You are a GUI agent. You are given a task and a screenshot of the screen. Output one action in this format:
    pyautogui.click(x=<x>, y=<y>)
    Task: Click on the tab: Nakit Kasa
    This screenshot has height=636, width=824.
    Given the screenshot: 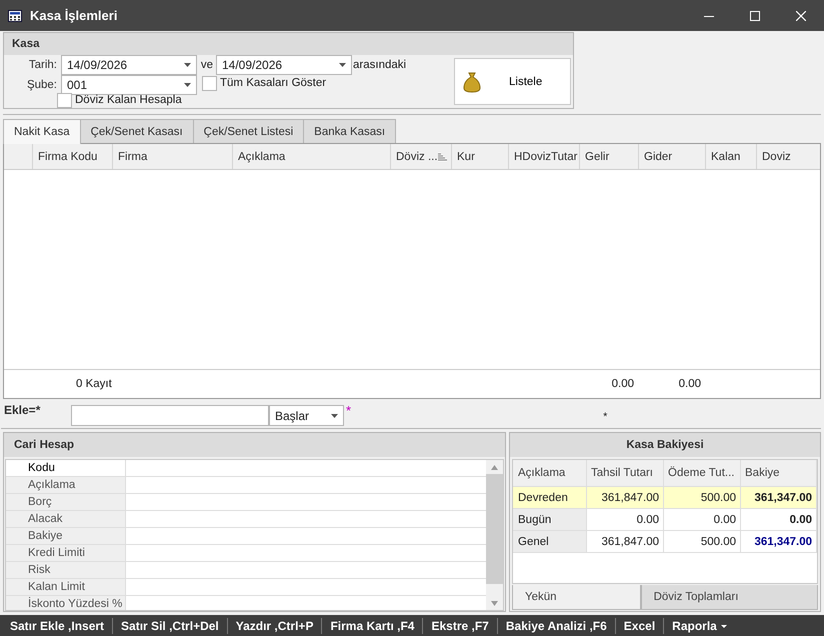 What is the action you would take?
    pyautogui.click(x=42, y=131)
    